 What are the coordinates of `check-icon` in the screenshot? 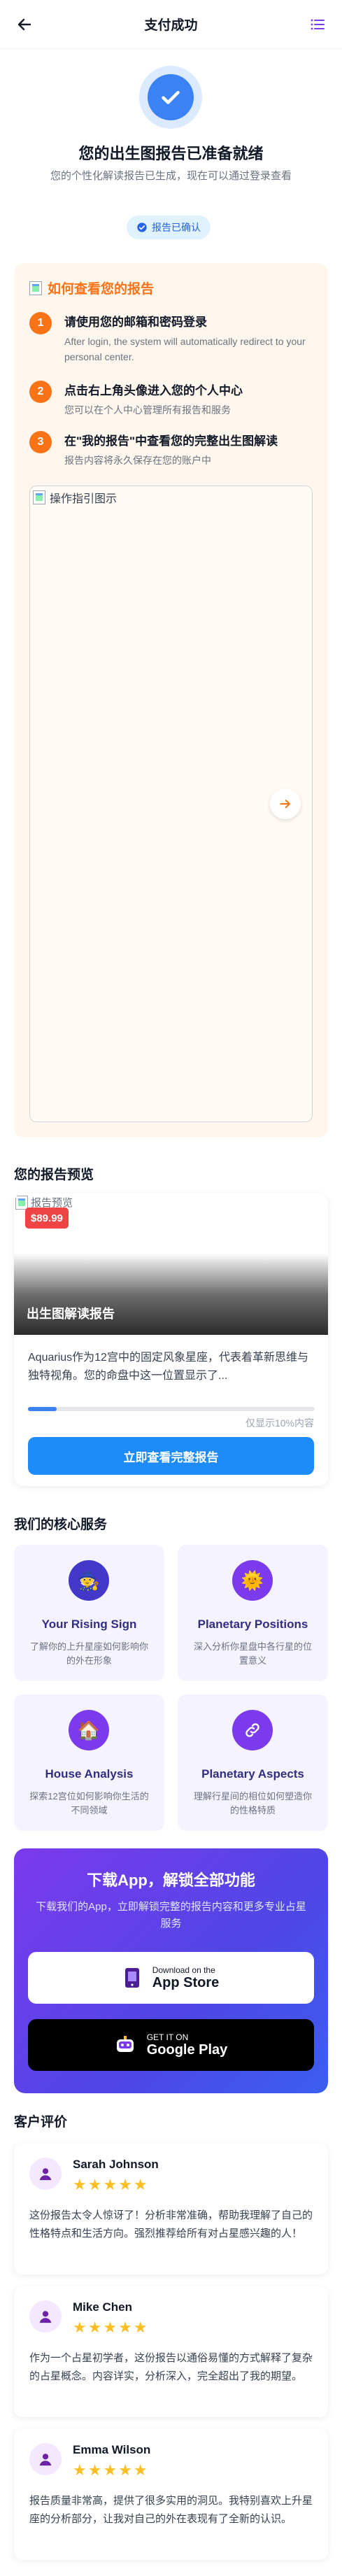 It's located at (171, 97).